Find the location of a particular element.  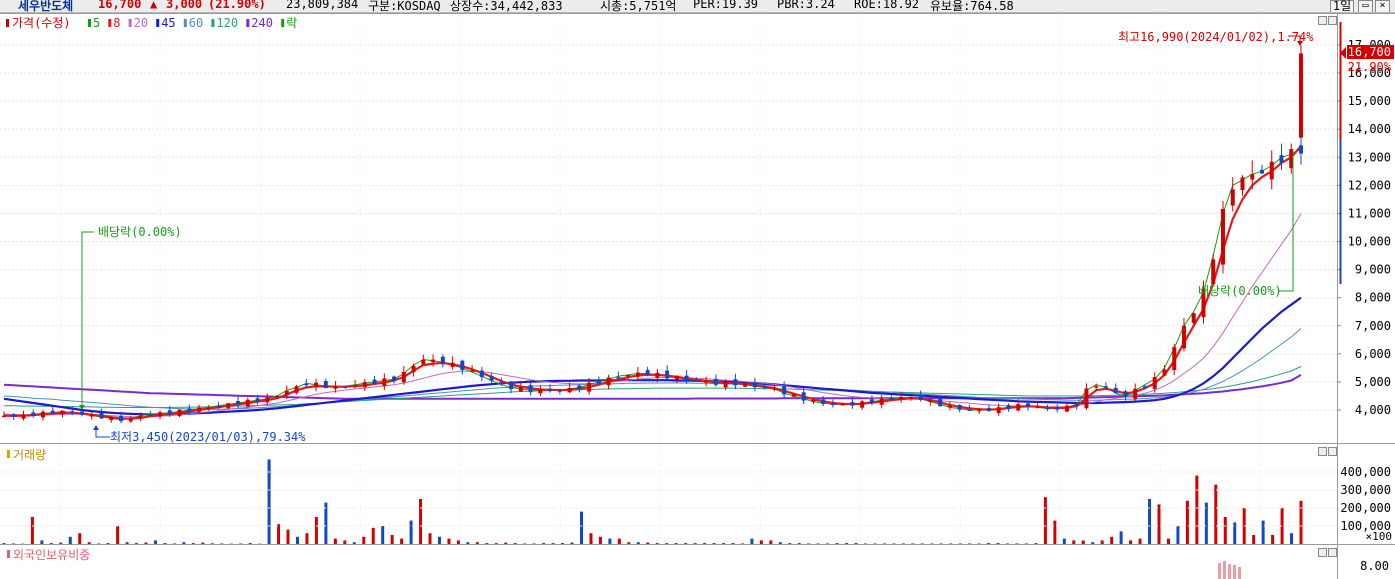

ma-legend-label-45: 45 is located at coordinates (168, 23).